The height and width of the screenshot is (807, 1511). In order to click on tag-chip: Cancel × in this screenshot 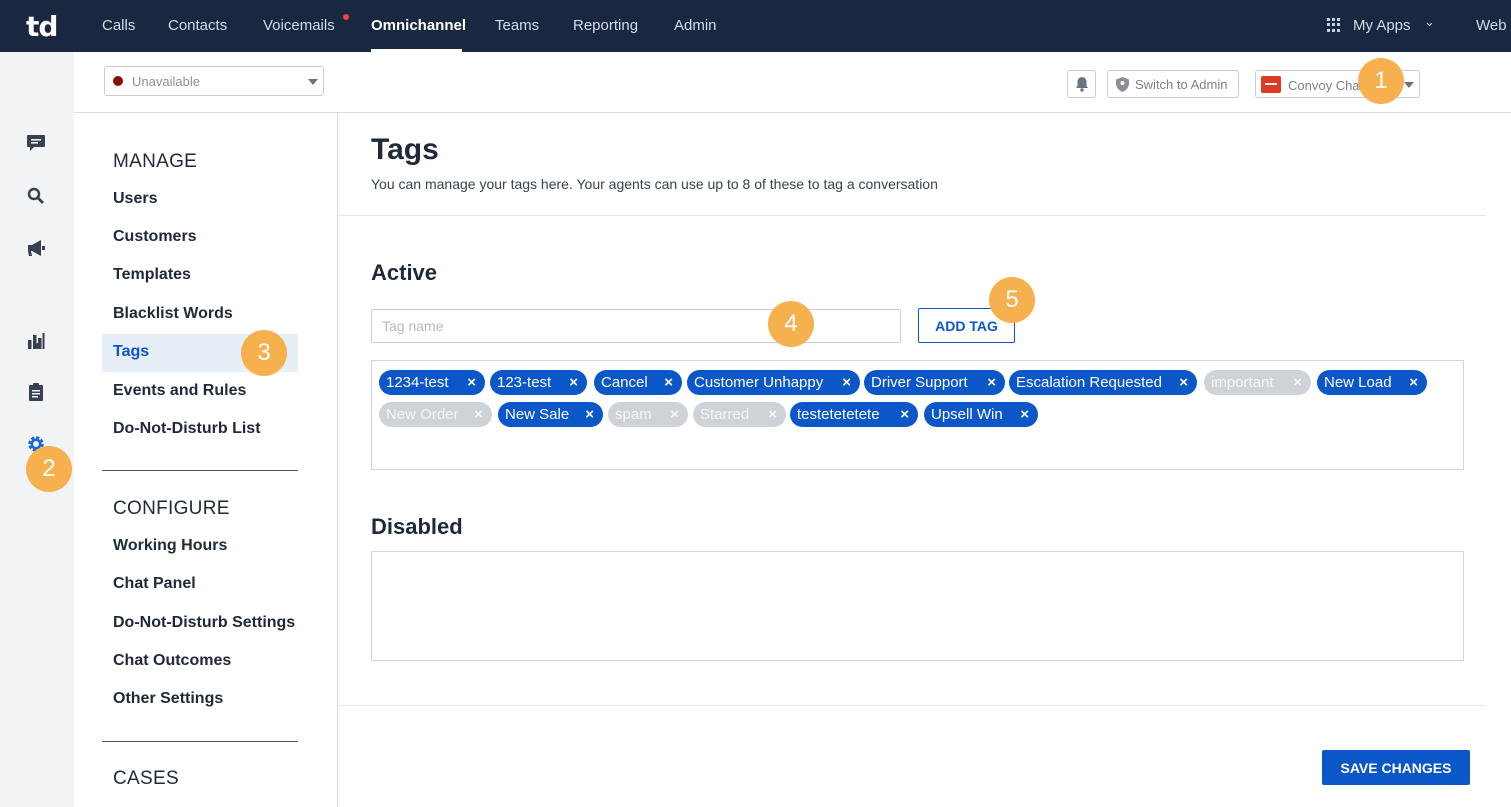, I will do `click(638, 382)`.